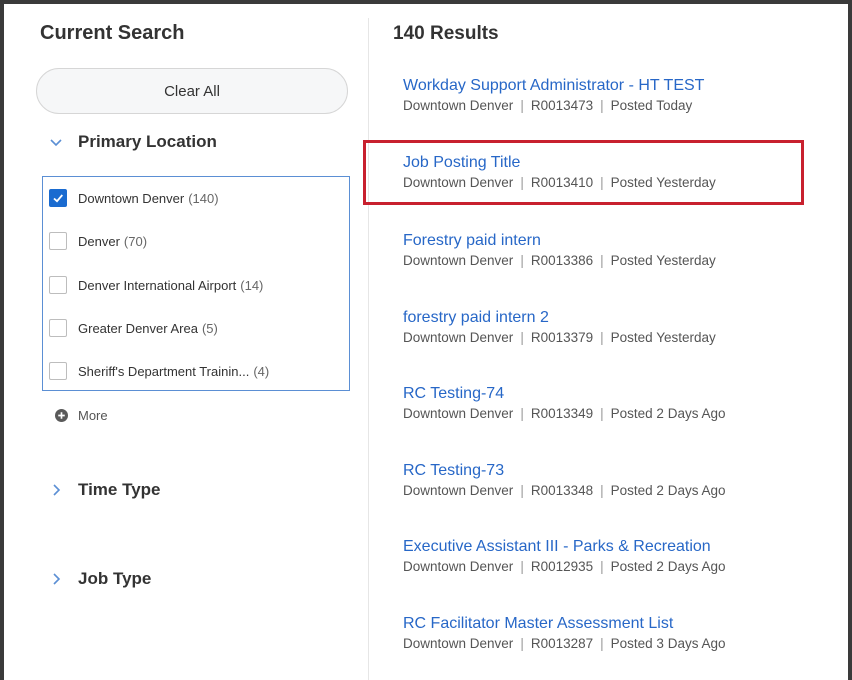 The width and height of the screenshot is (852, 680). I want to click on location-option-greater-denver-area: Greater Denver Area (5), so click(133, 328).